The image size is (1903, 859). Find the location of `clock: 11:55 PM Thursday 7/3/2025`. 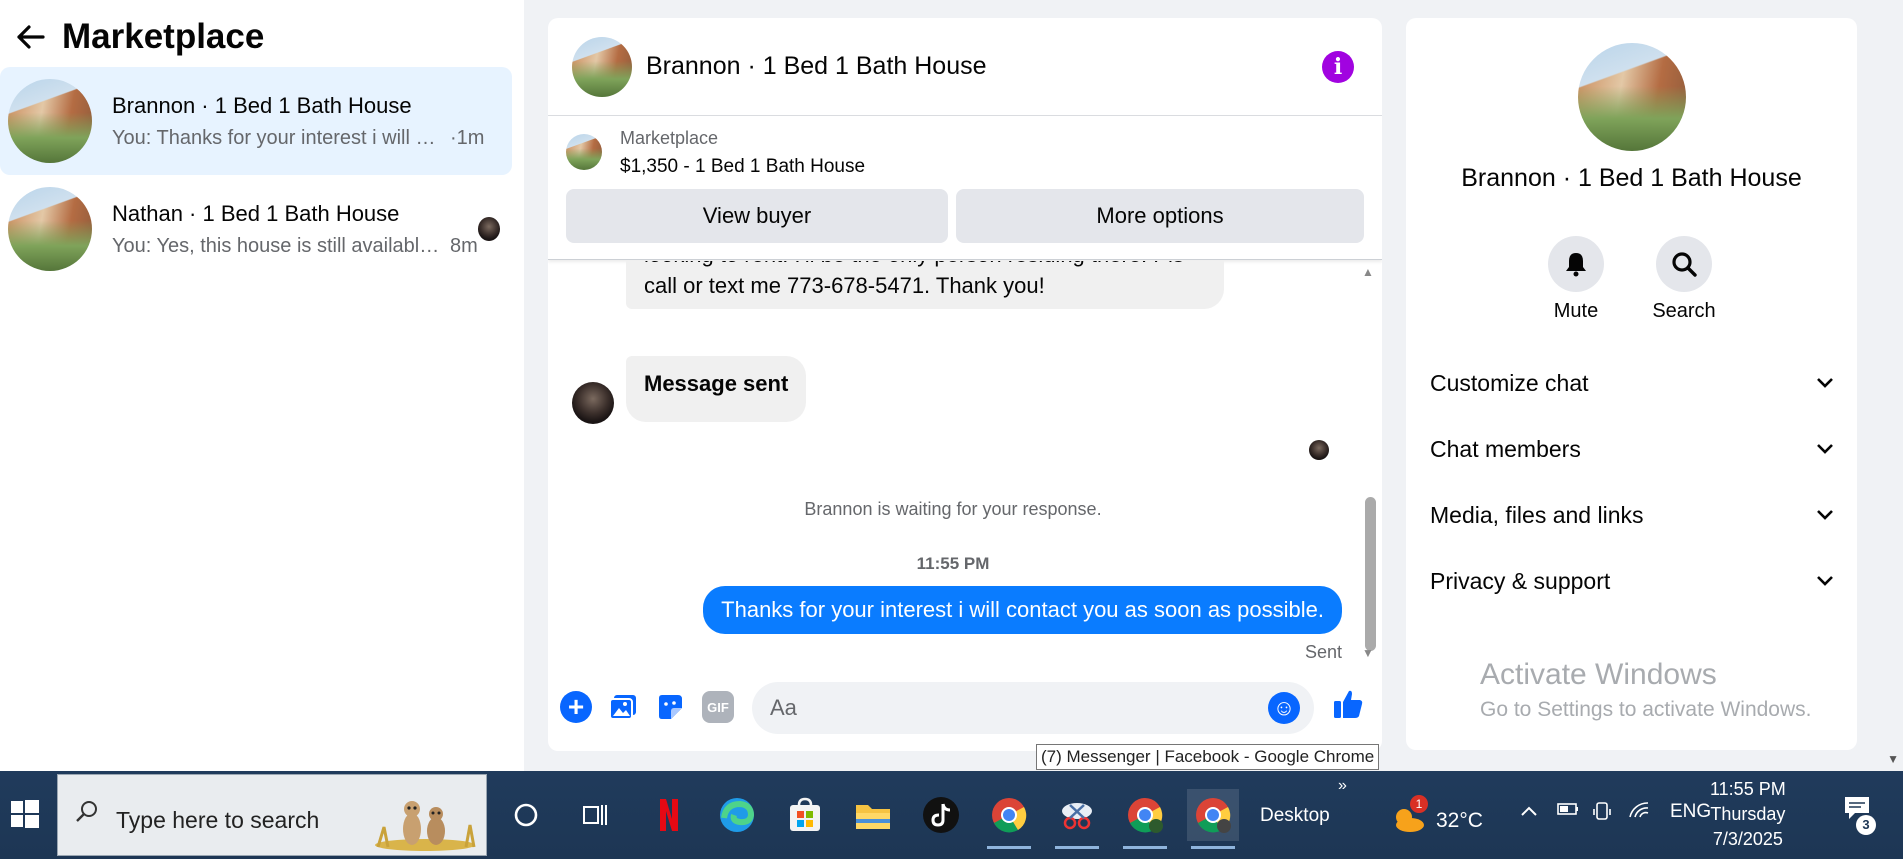

clock: 11:55 PM Thursday 7/3/2025 is located at coordinates (1748, 814).